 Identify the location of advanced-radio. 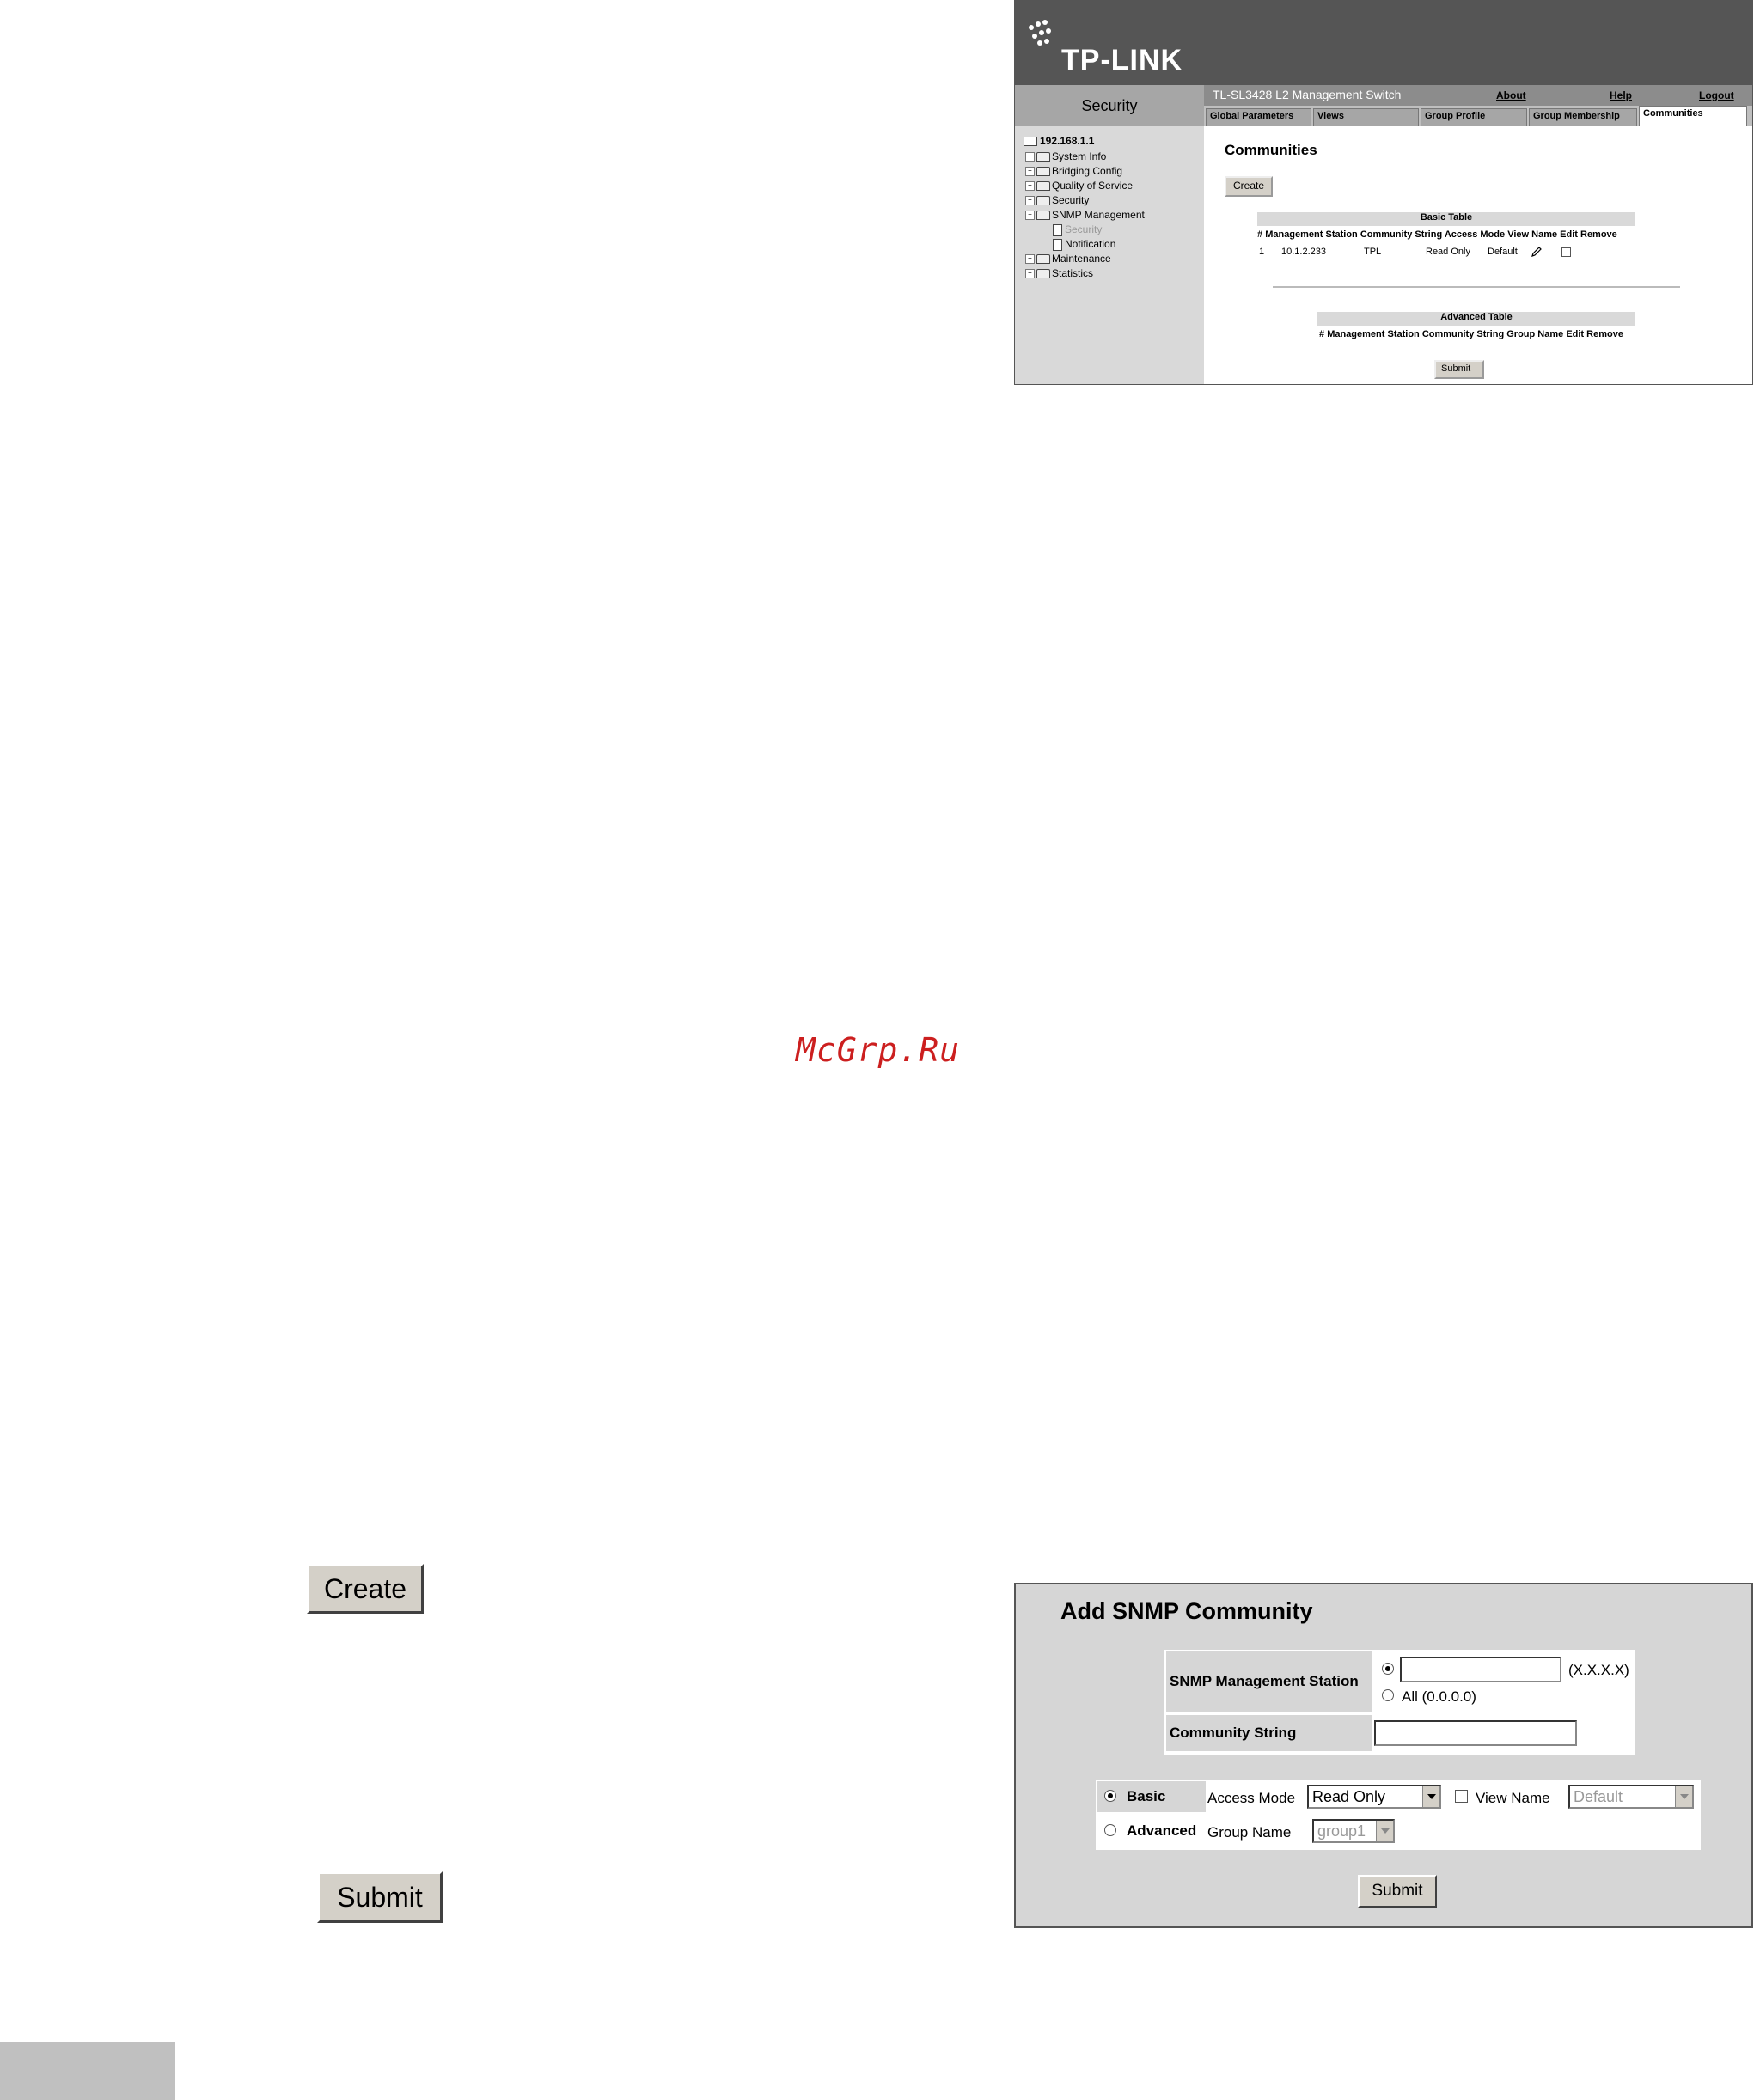
(1110, 1830).